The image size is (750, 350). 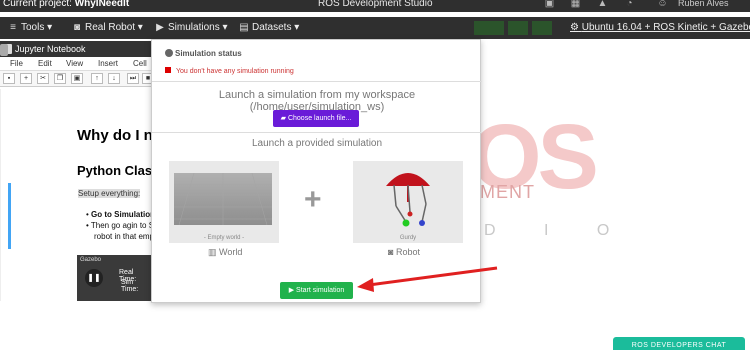 What do you see at coordinates (317, 143) in the screenshot?
I see `launch-provided-text: Launch a provided simulation` at bounding box center [317, 143].